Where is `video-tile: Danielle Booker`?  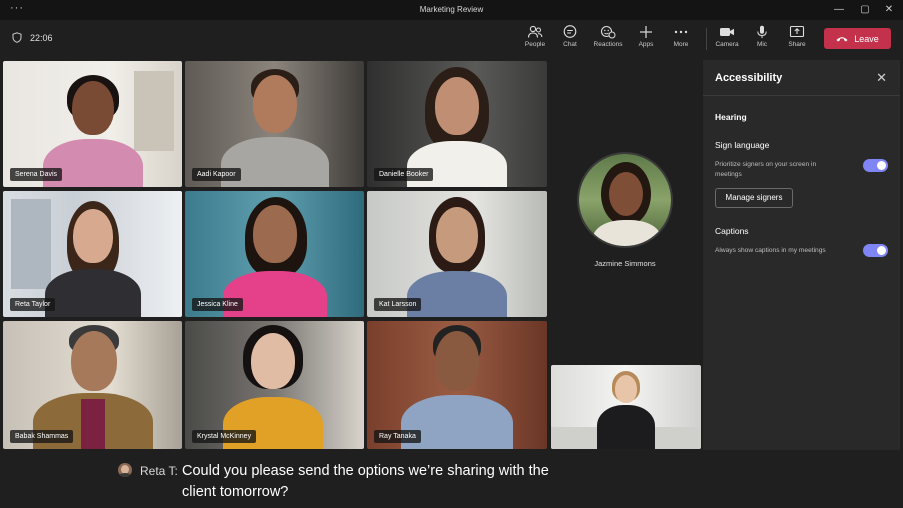
video-tile: Danielle Booker is located at coordinates (457, 124).